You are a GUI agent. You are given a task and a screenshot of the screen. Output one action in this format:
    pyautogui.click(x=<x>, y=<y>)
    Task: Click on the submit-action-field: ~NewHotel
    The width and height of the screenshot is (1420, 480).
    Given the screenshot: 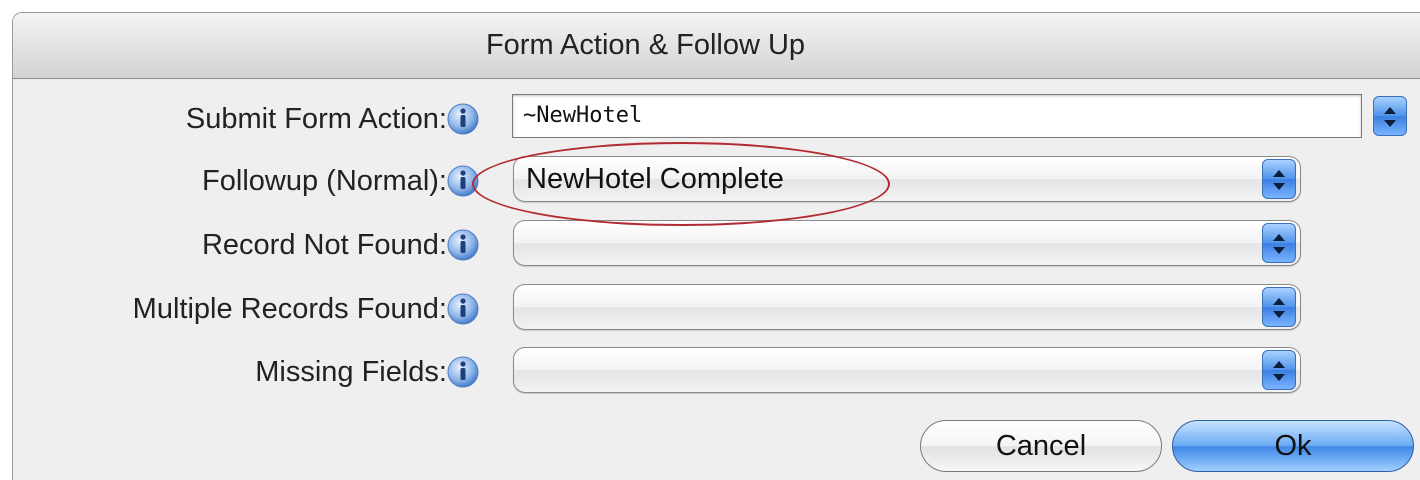 What is the action you would take?
    pyautogui.click(x=937, y=116)
    